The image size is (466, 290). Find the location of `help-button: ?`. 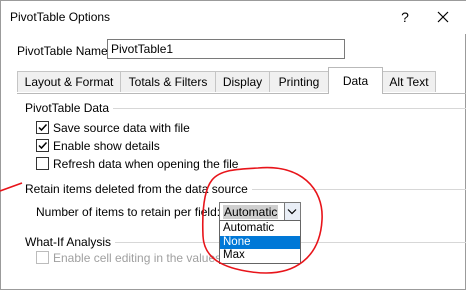

help-button: ? is located at coordinates (405, 17).